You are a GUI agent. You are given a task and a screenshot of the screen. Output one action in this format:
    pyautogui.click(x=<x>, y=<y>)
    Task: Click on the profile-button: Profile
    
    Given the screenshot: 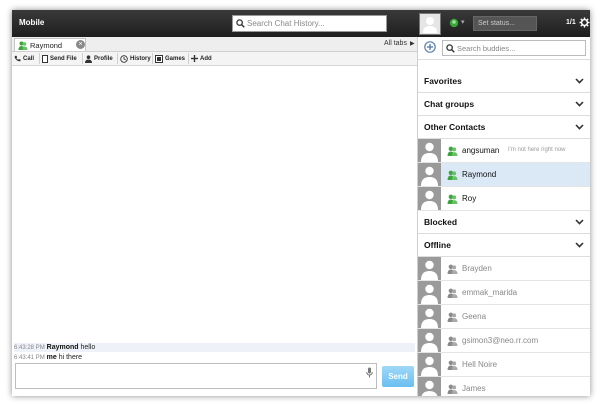 What is the action you would take?
    pyautogui.click(x=99, y=58)
    